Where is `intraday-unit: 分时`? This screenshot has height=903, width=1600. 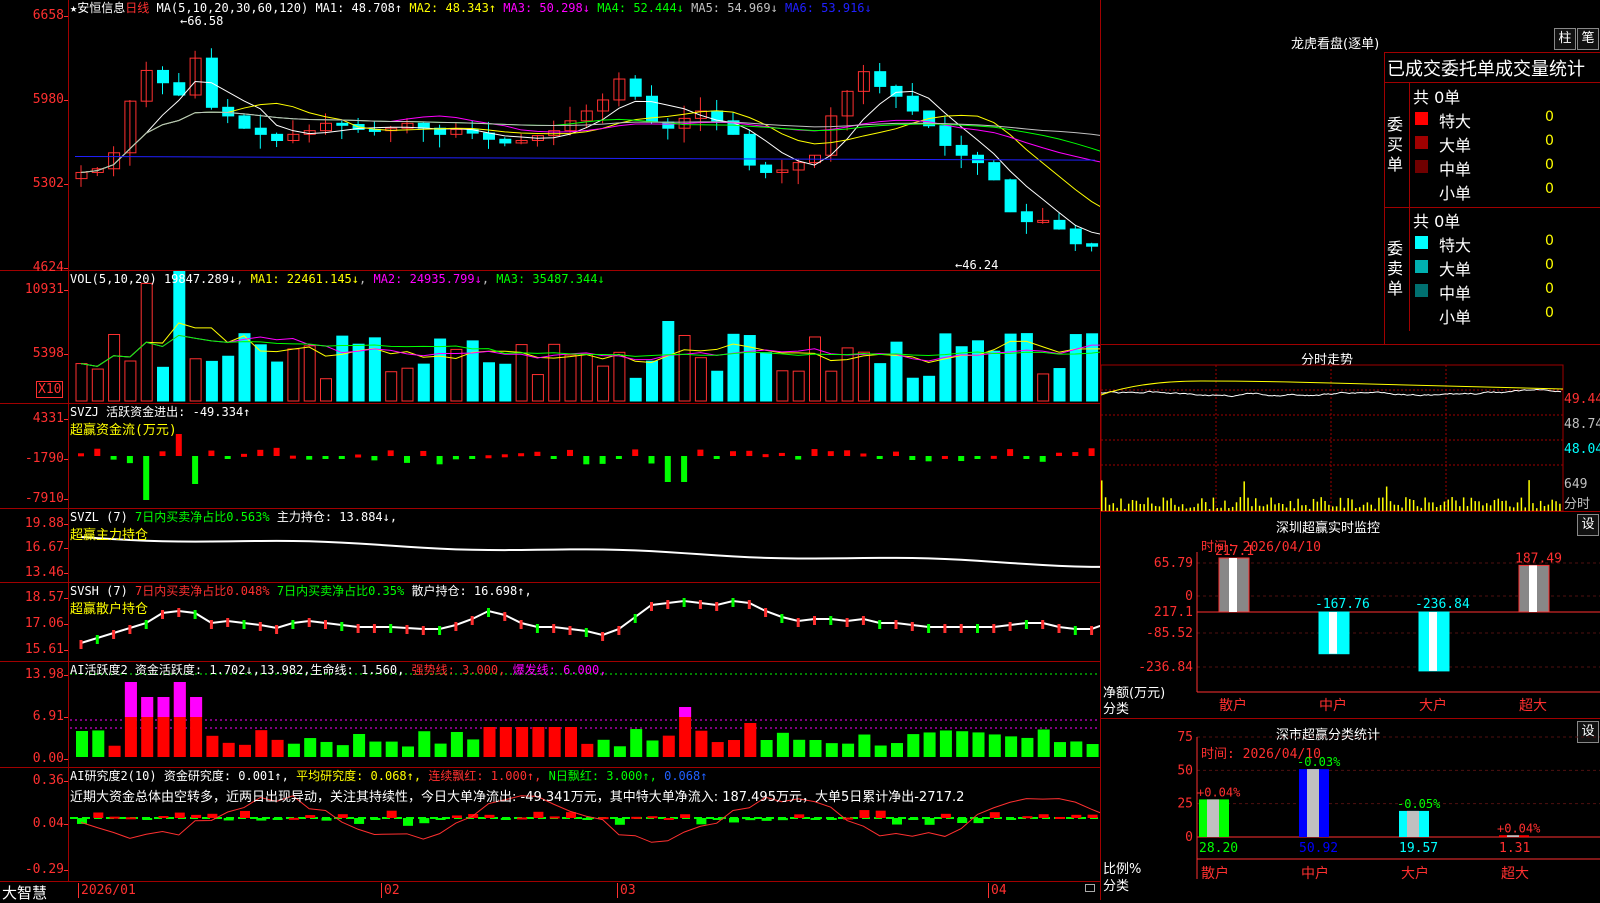 intraday-unit: 分时 is located at coordinates (1577, 504).